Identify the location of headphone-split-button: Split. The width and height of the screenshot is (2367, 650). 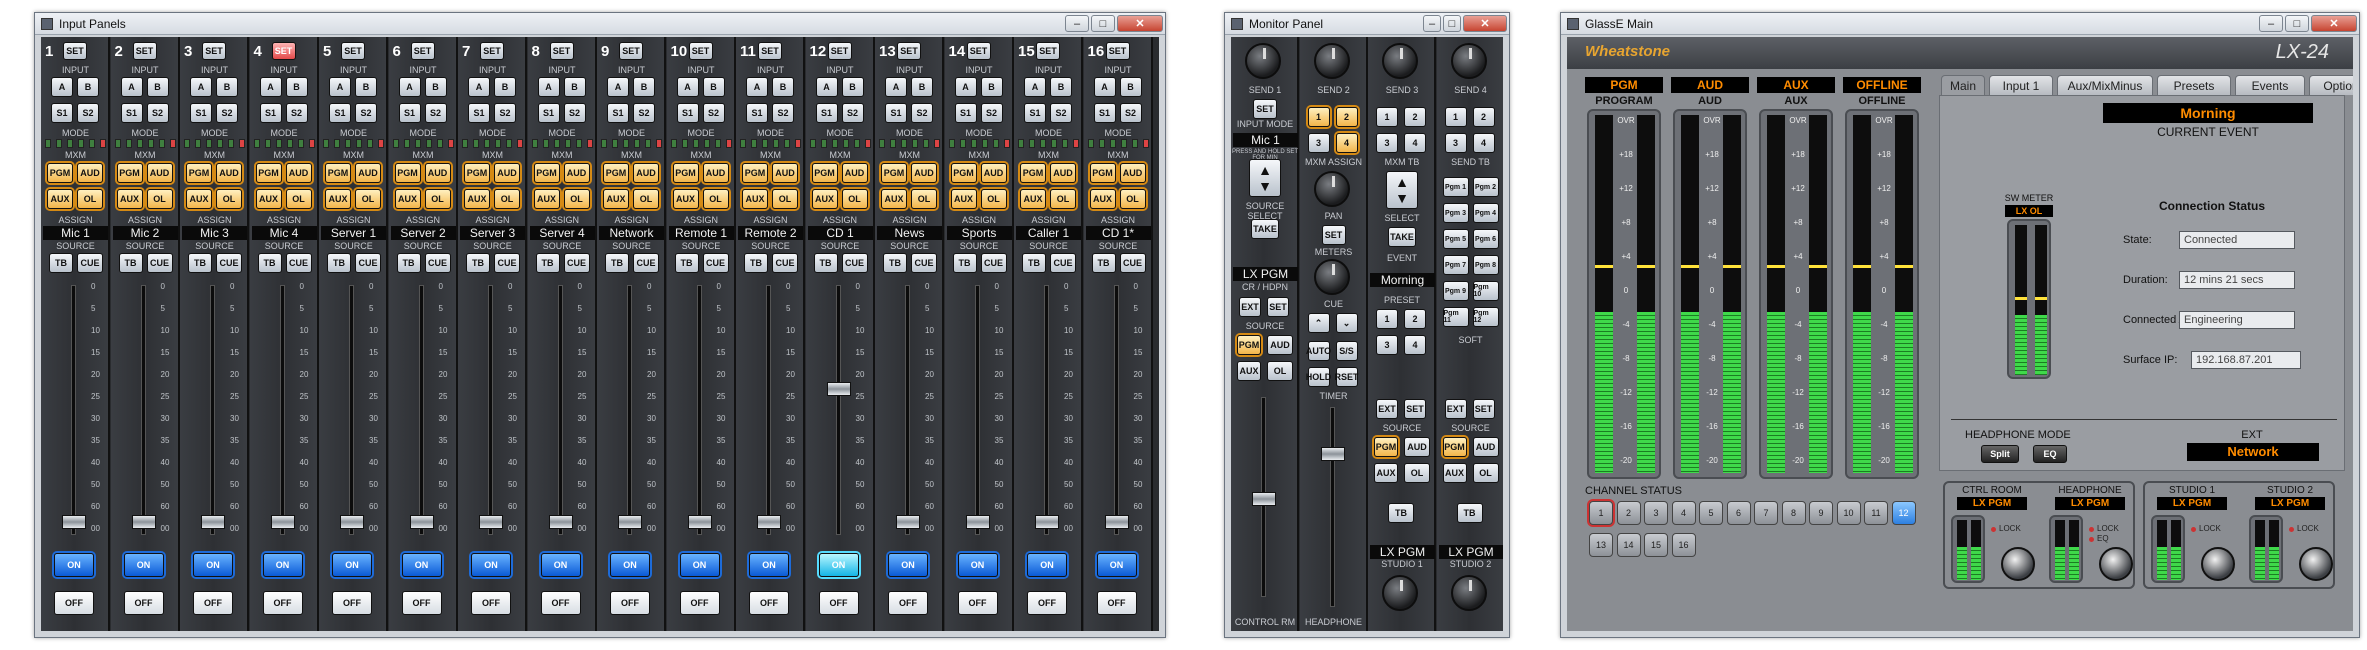
(2000, 454).